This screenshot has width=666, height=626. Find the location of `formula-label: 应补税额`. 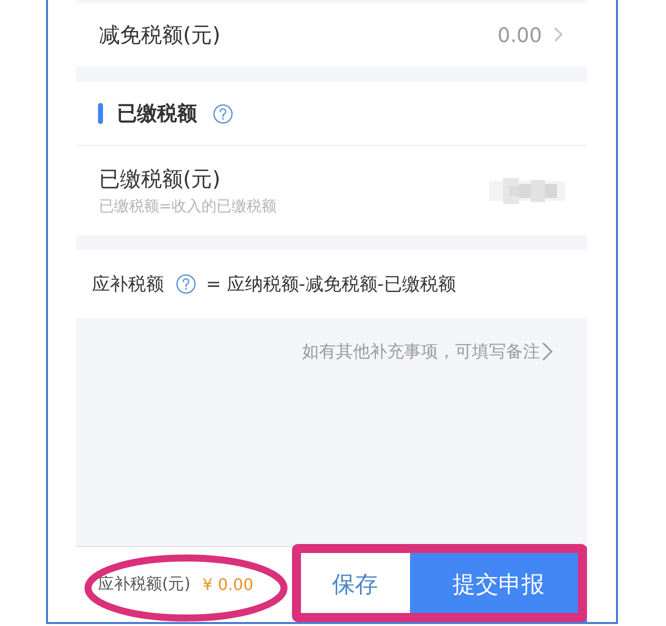

formula-label: 应补税额 is located at coordinates (128, 284).